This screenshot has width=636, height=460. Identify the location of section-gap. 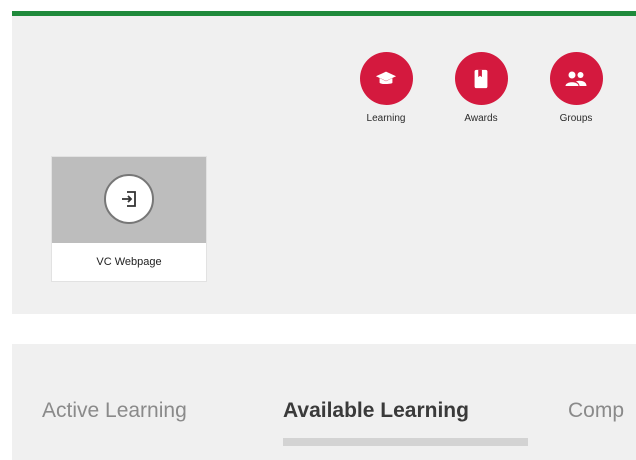
(318, 329).